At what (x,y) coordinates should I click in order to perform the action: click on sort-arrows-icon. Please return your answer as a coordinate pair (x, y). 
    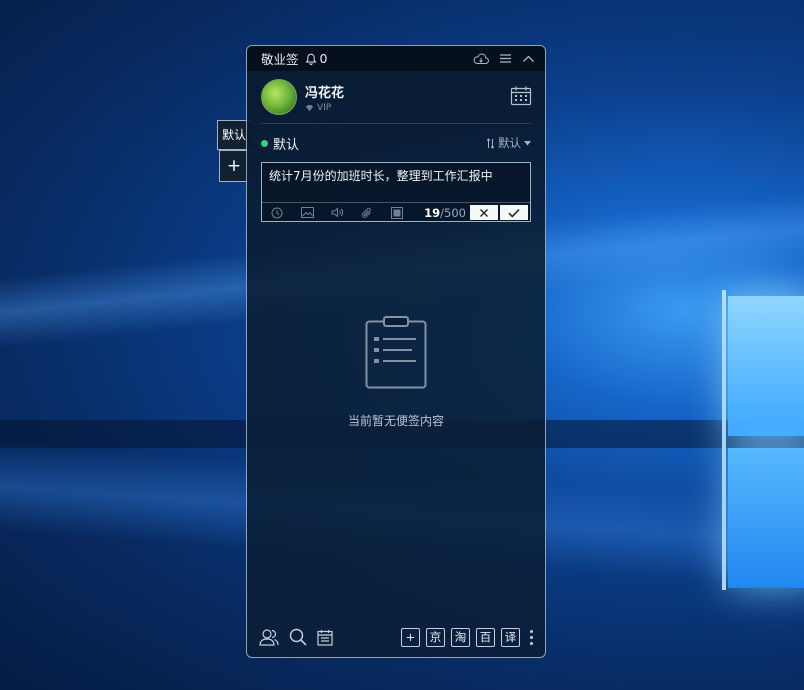
    Looking at the image, I should click on (490, 143).